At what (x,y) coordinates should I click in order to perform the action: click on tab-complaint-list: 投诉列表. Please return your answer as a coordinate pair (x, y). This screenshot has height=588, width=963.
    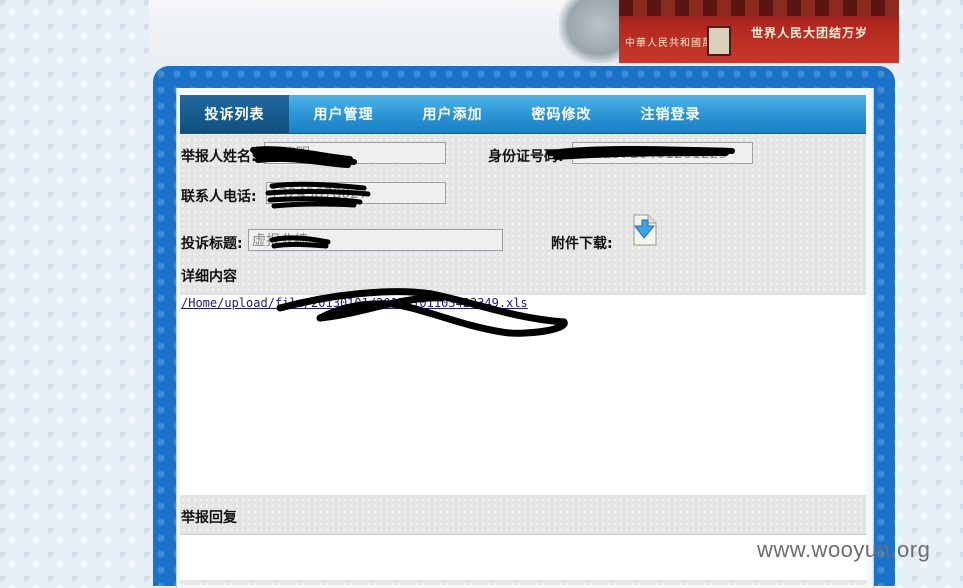
    Looking at the image, I should click on (234, 114).